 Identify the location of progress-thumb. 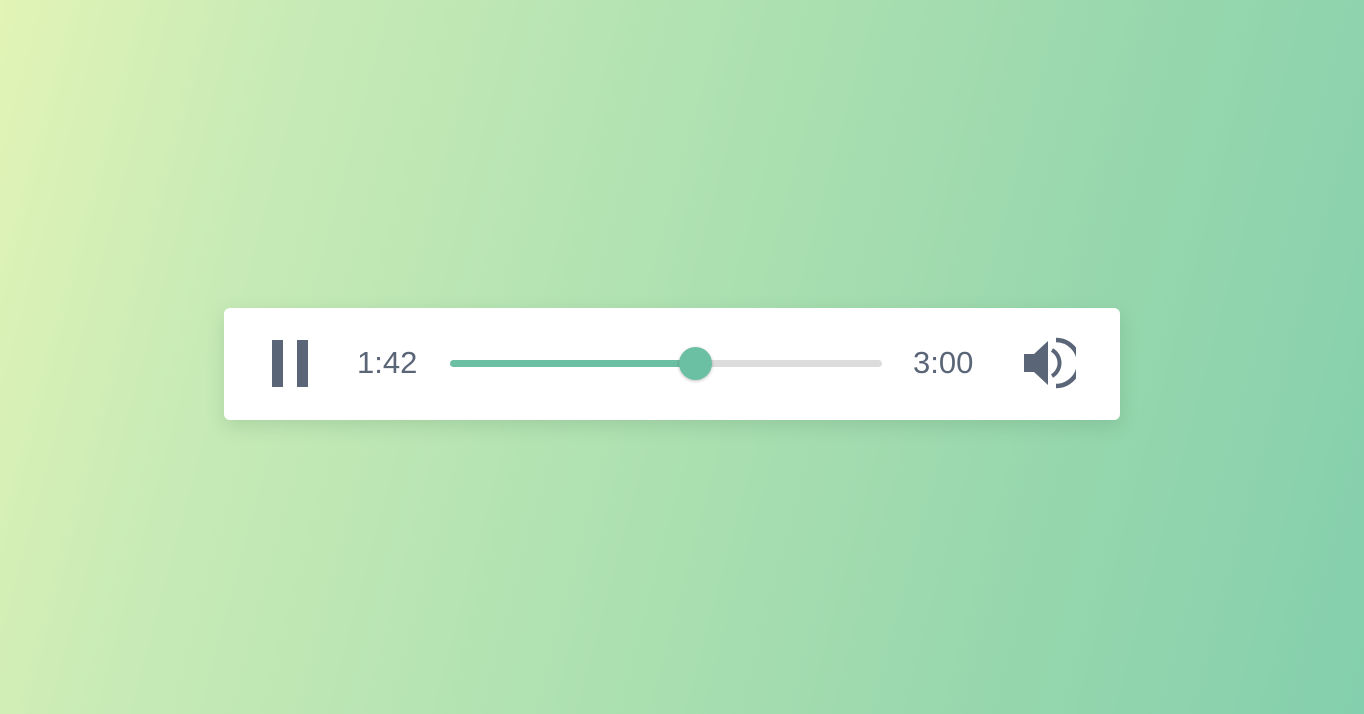
(695, 363).